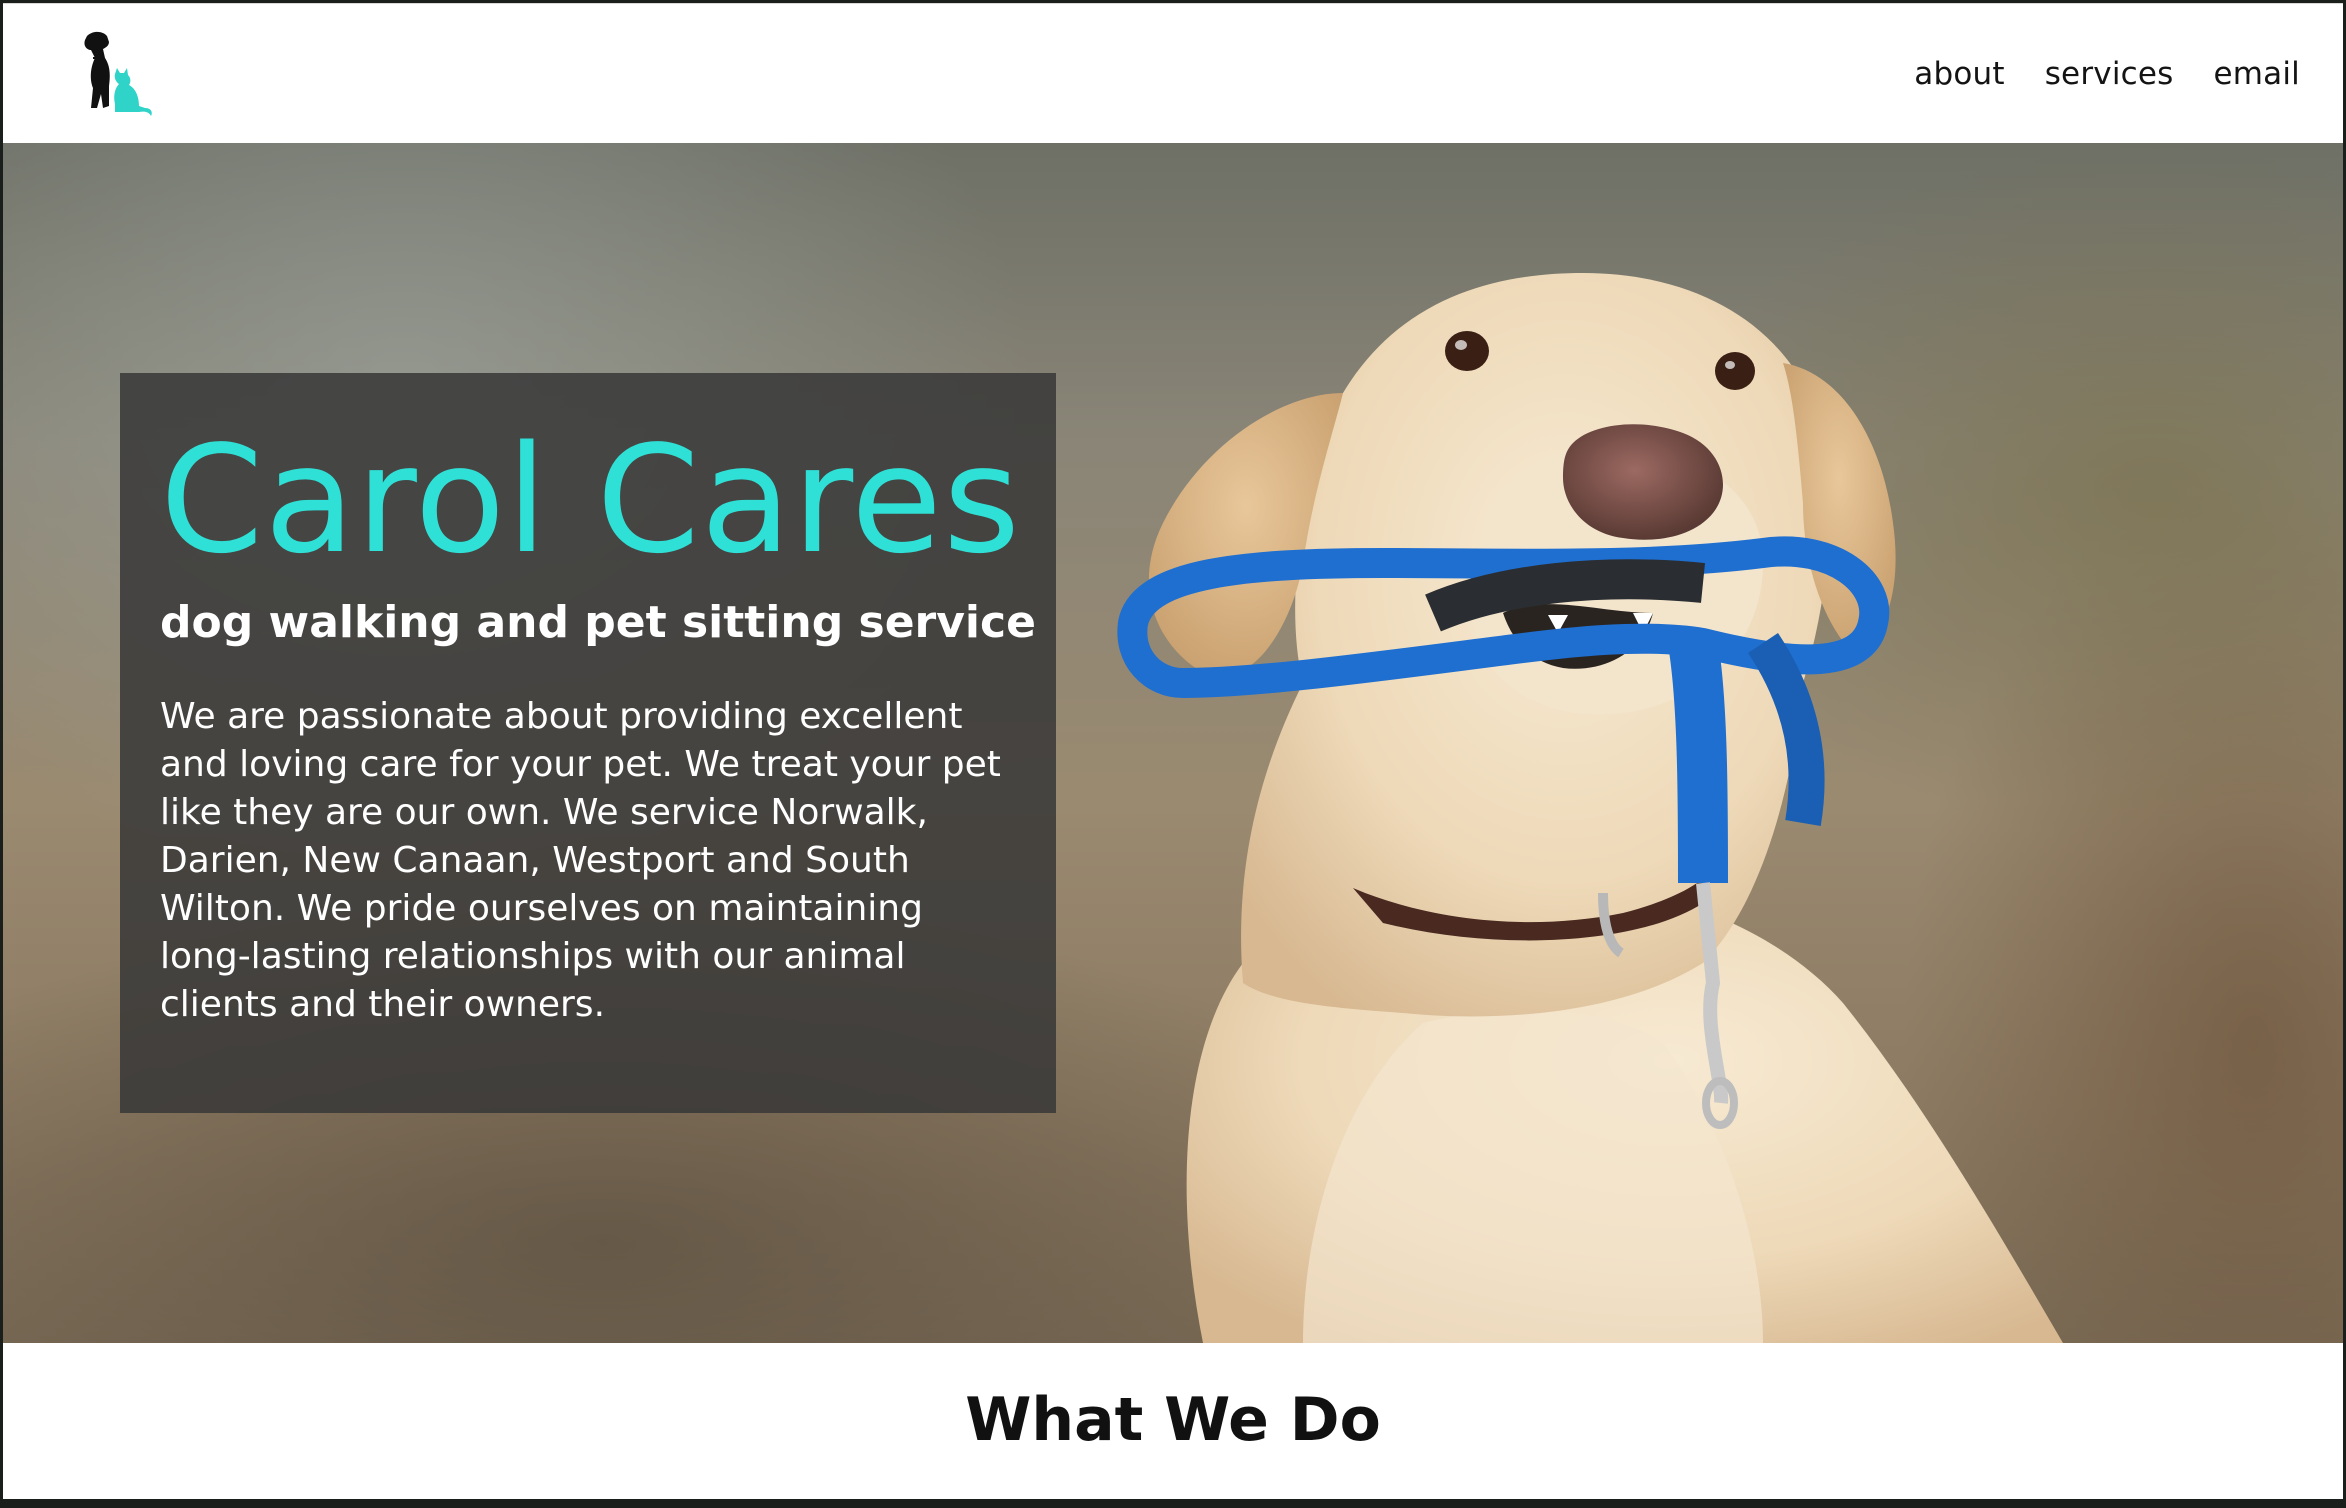  Describe the element at coordinates (2109, 74) in the screenshot. I see `nav-services-link: services` at that location.